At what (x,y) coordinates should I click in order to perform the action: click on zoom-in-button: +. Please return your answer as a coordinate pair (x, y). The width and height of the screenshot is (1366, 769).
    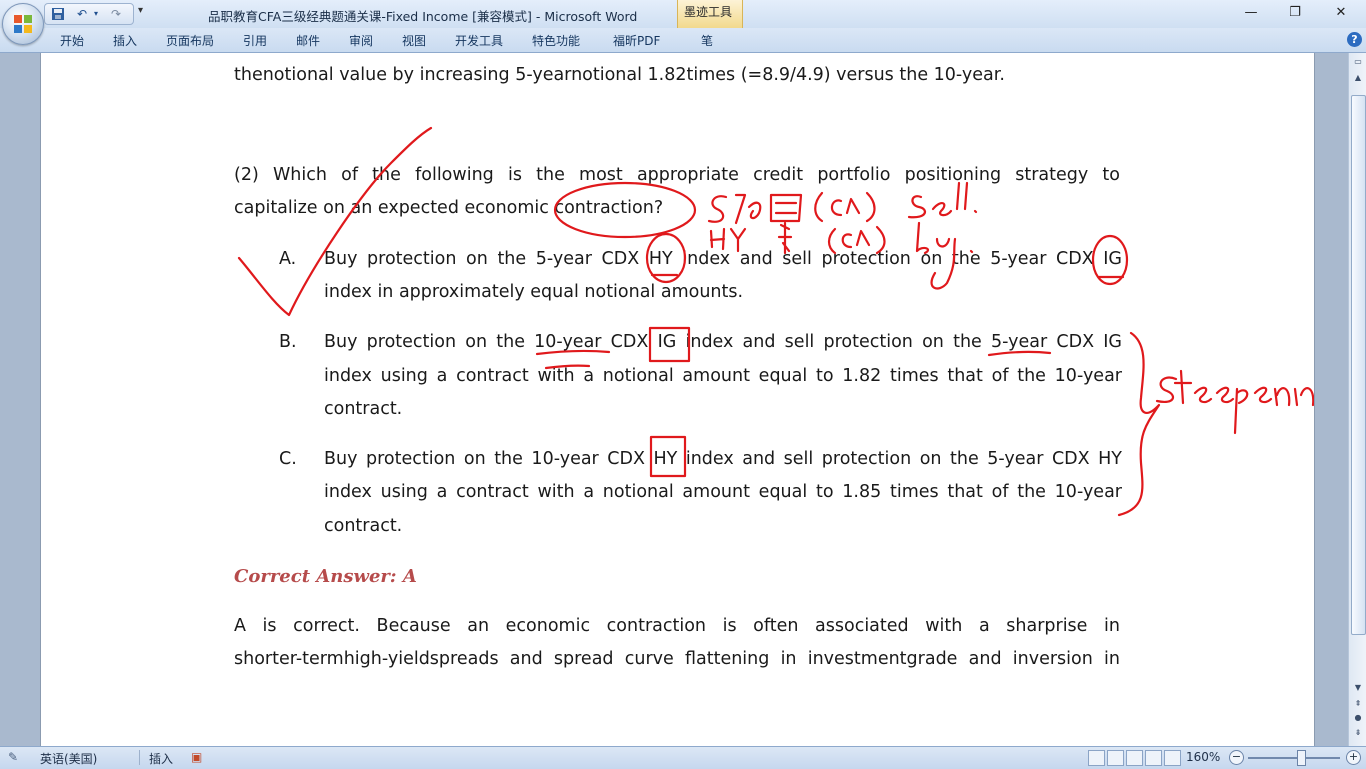
    Looking at the image, I should click on (1353, 757).